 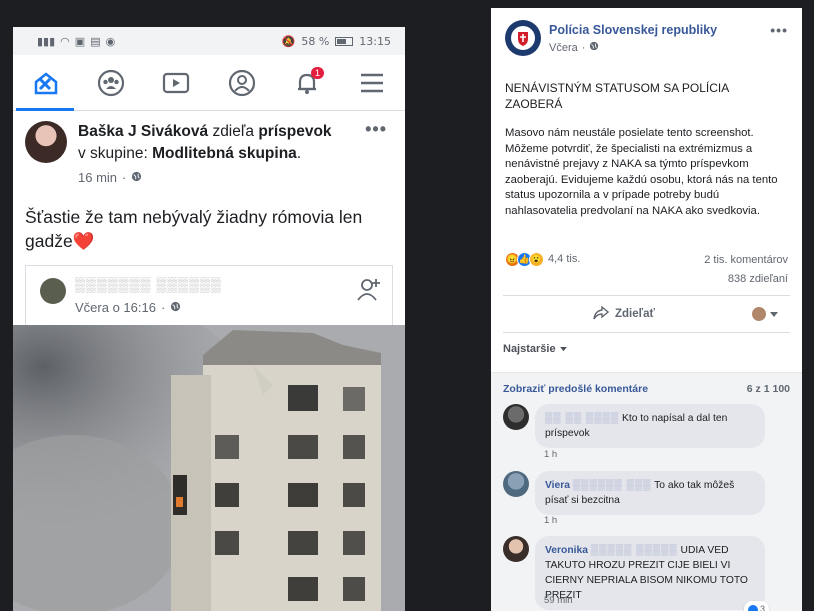 What do you see at coordinates (209, 41) in the screenshot?
I see `phone-status-bar: ▮▮▮ ◠ ▣ ▤ ◉ 🔕 58 % 13:15` at bounding box center [209, 41].